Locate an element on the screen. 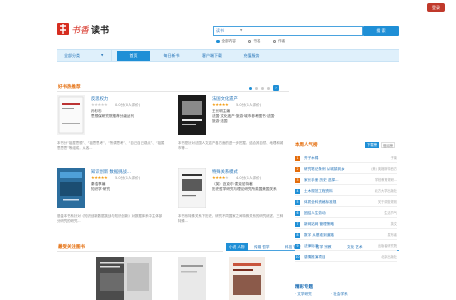  list-item: 6 团结人生劳动 生活节气 is located at coordinates (346, 213).